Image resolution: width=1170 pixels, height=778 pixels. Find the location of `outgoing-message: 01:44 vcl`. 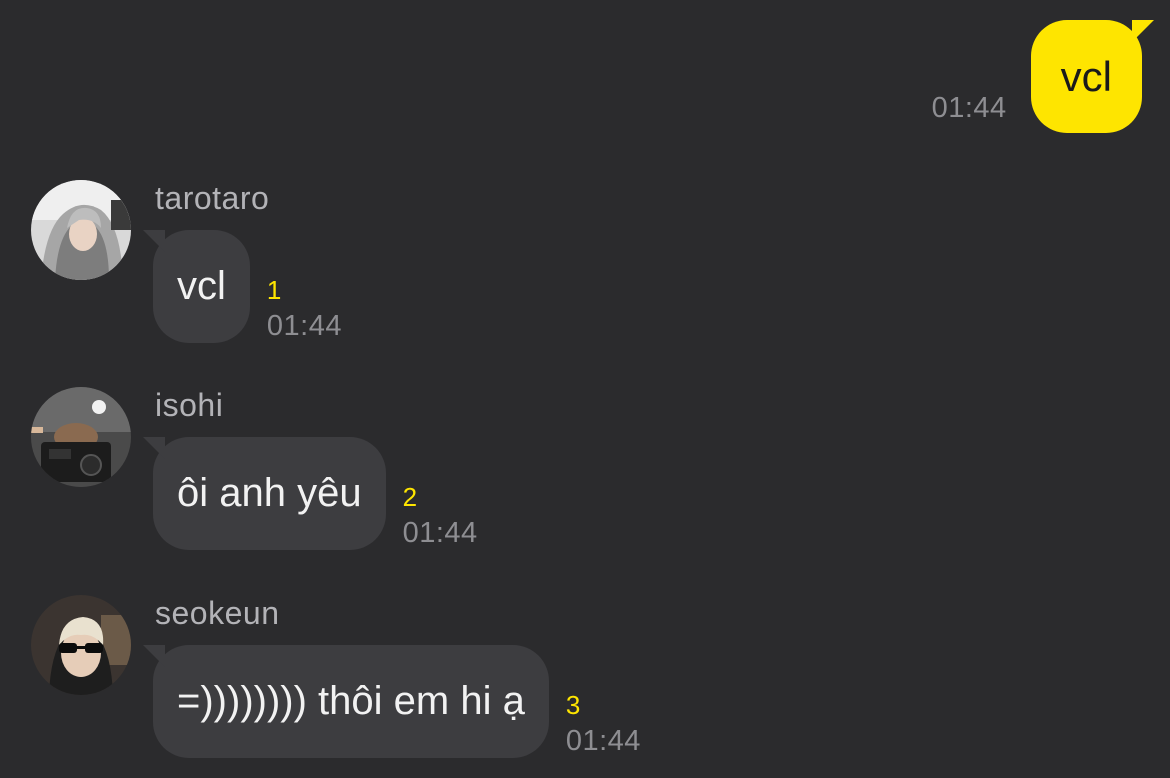

outgoing-message: 01:44 vcl is located at coordinates (1042, 76).